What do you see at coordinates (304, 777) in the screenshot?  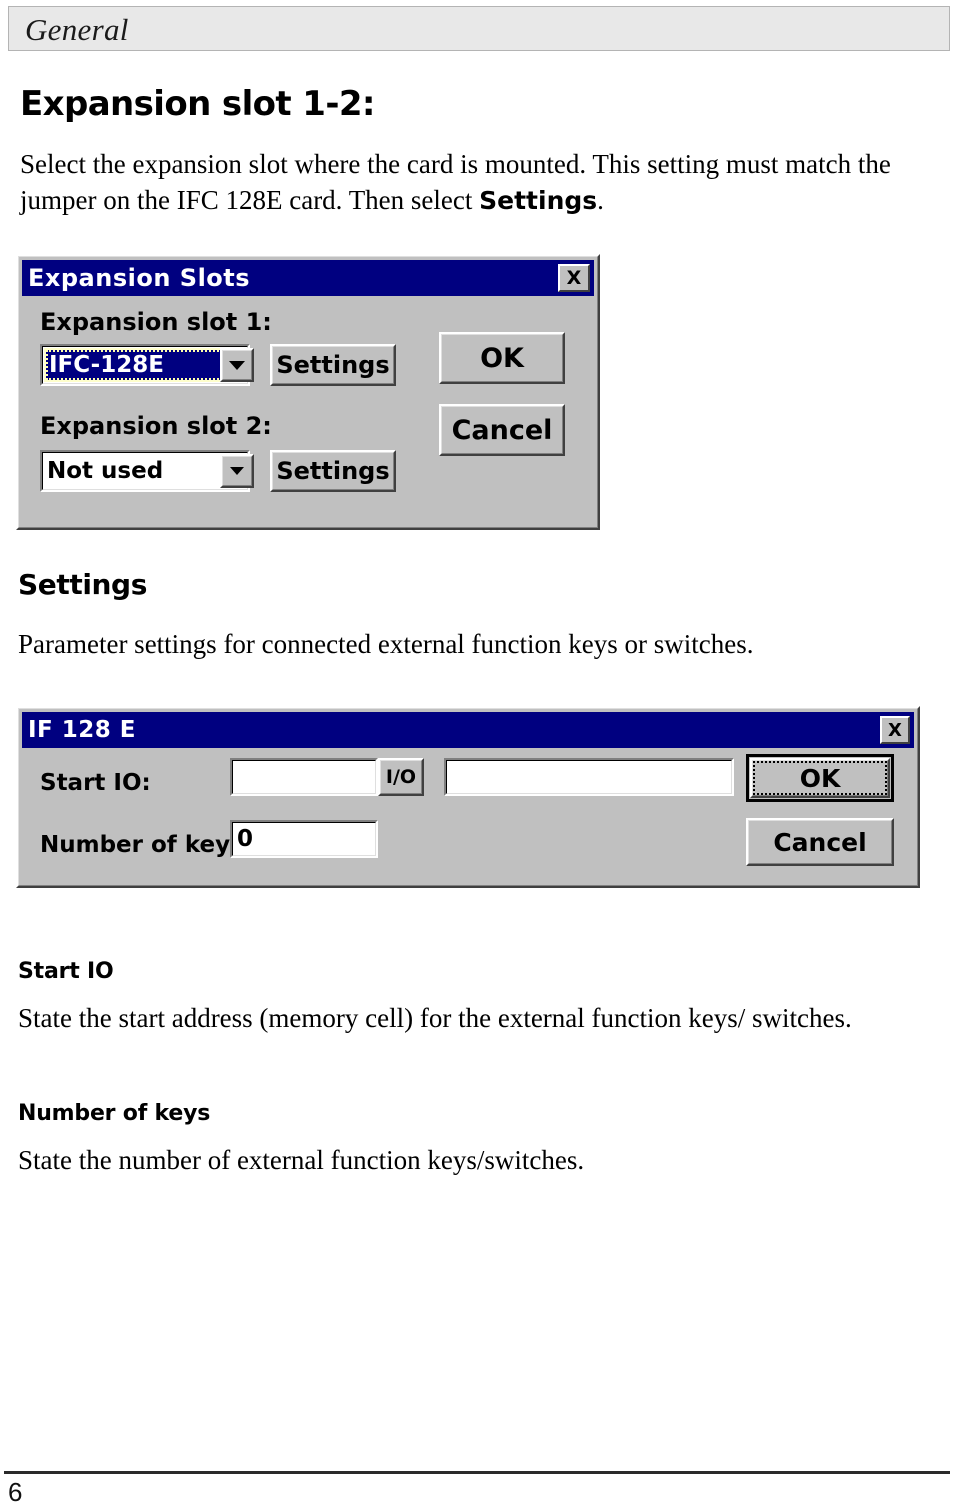 I see `start-io-input` at bounding box center [304, 777].